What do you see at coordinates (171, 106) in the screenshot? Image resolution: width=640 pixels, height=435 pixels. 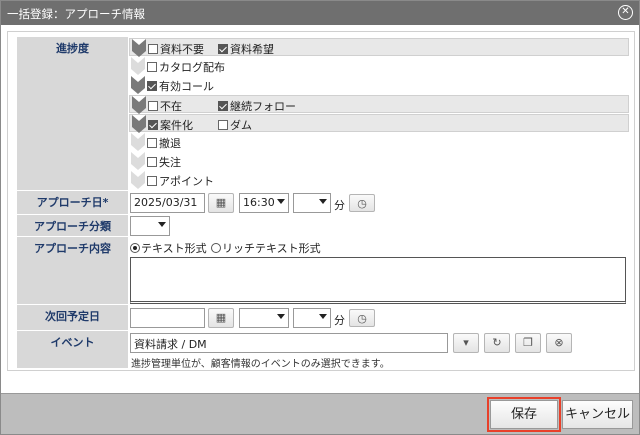 I see `stage-option-label: 不在` at bounding box center [171, 106].